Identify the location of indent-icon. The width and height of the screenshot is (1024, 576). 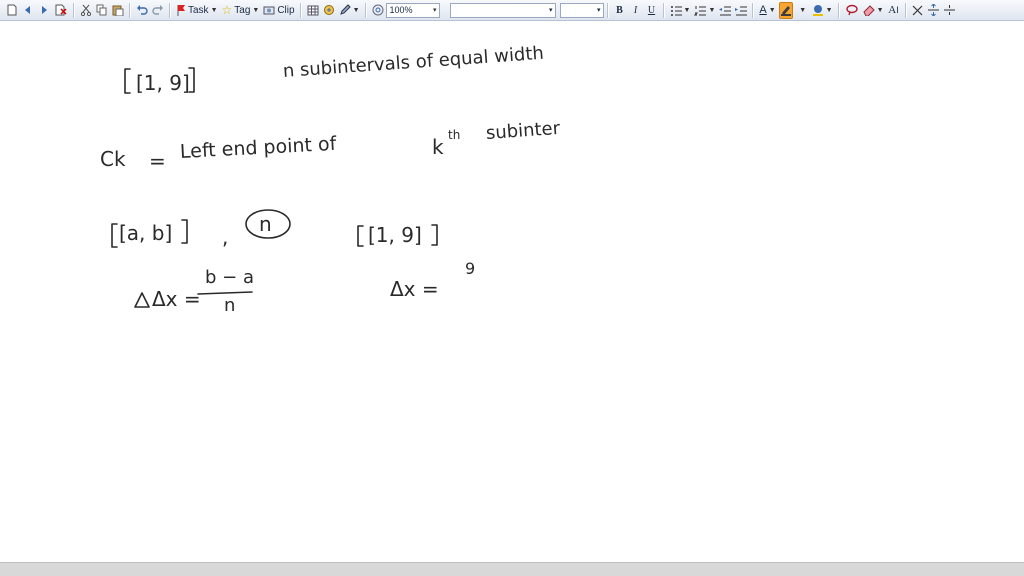
(741, 10).